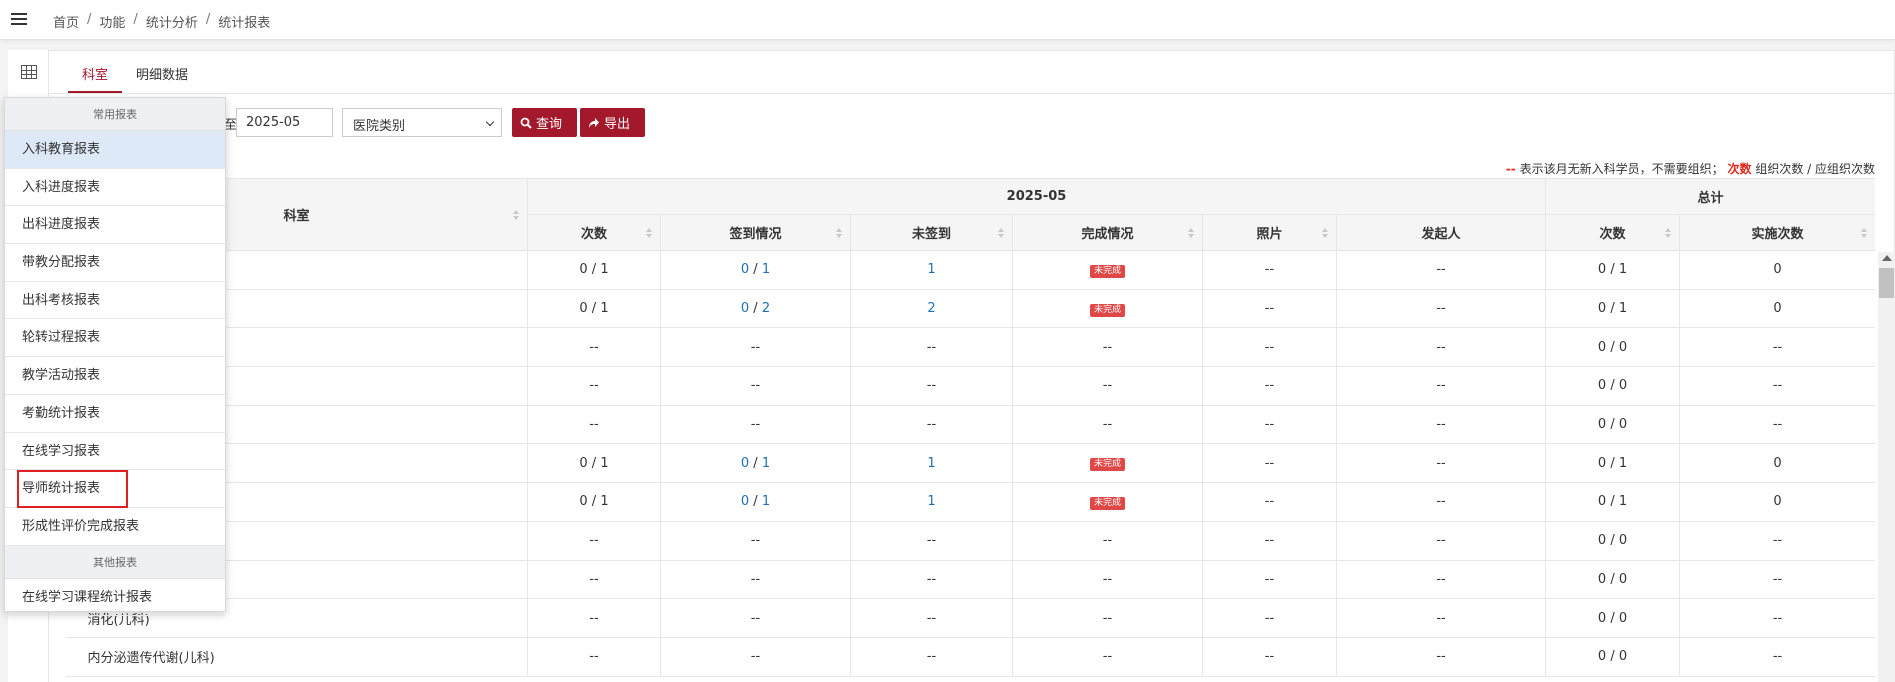 The width and height of the screenshot is (1895, 682). I want to click on col-header-signin: 签到情况, so click(755, 232).